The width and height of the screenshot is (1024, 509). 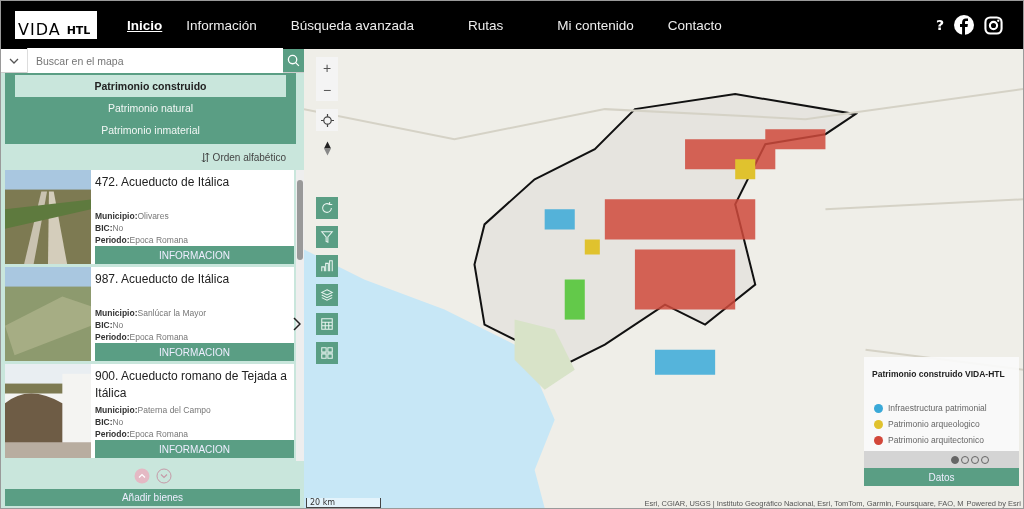 I want to click on legend-label: Patrimonio arquitectonico, so click(x=936, y=440).